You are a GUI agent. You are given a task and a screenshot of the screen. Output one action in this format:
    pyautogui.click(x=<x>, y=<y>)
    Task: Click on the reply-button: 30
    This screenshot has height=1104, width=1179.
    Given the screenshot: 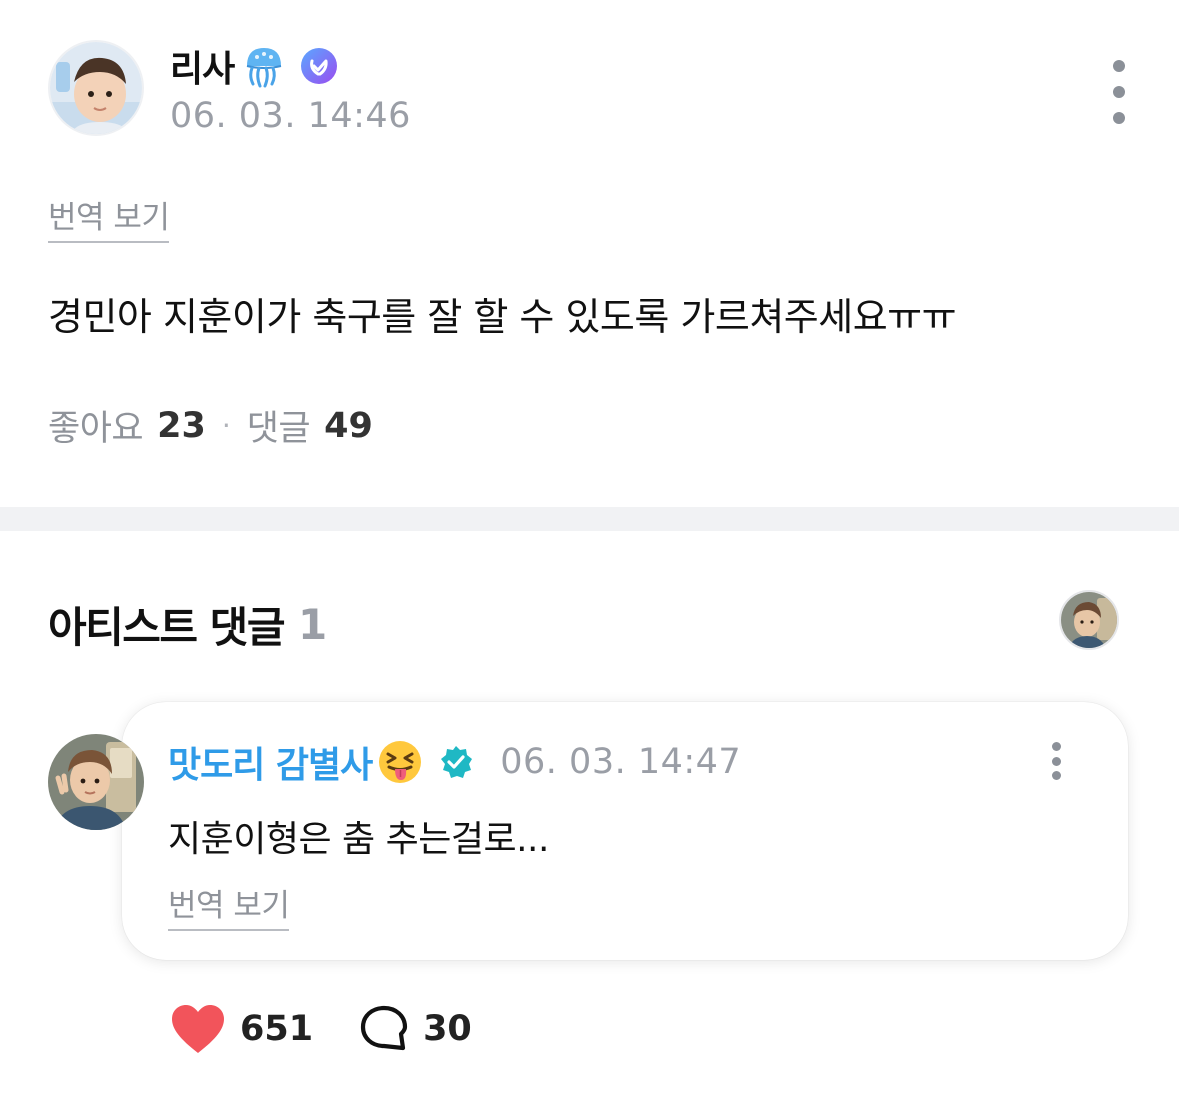 What is the action you would take?
    pyautogui.click(x=415, y=1029)
    